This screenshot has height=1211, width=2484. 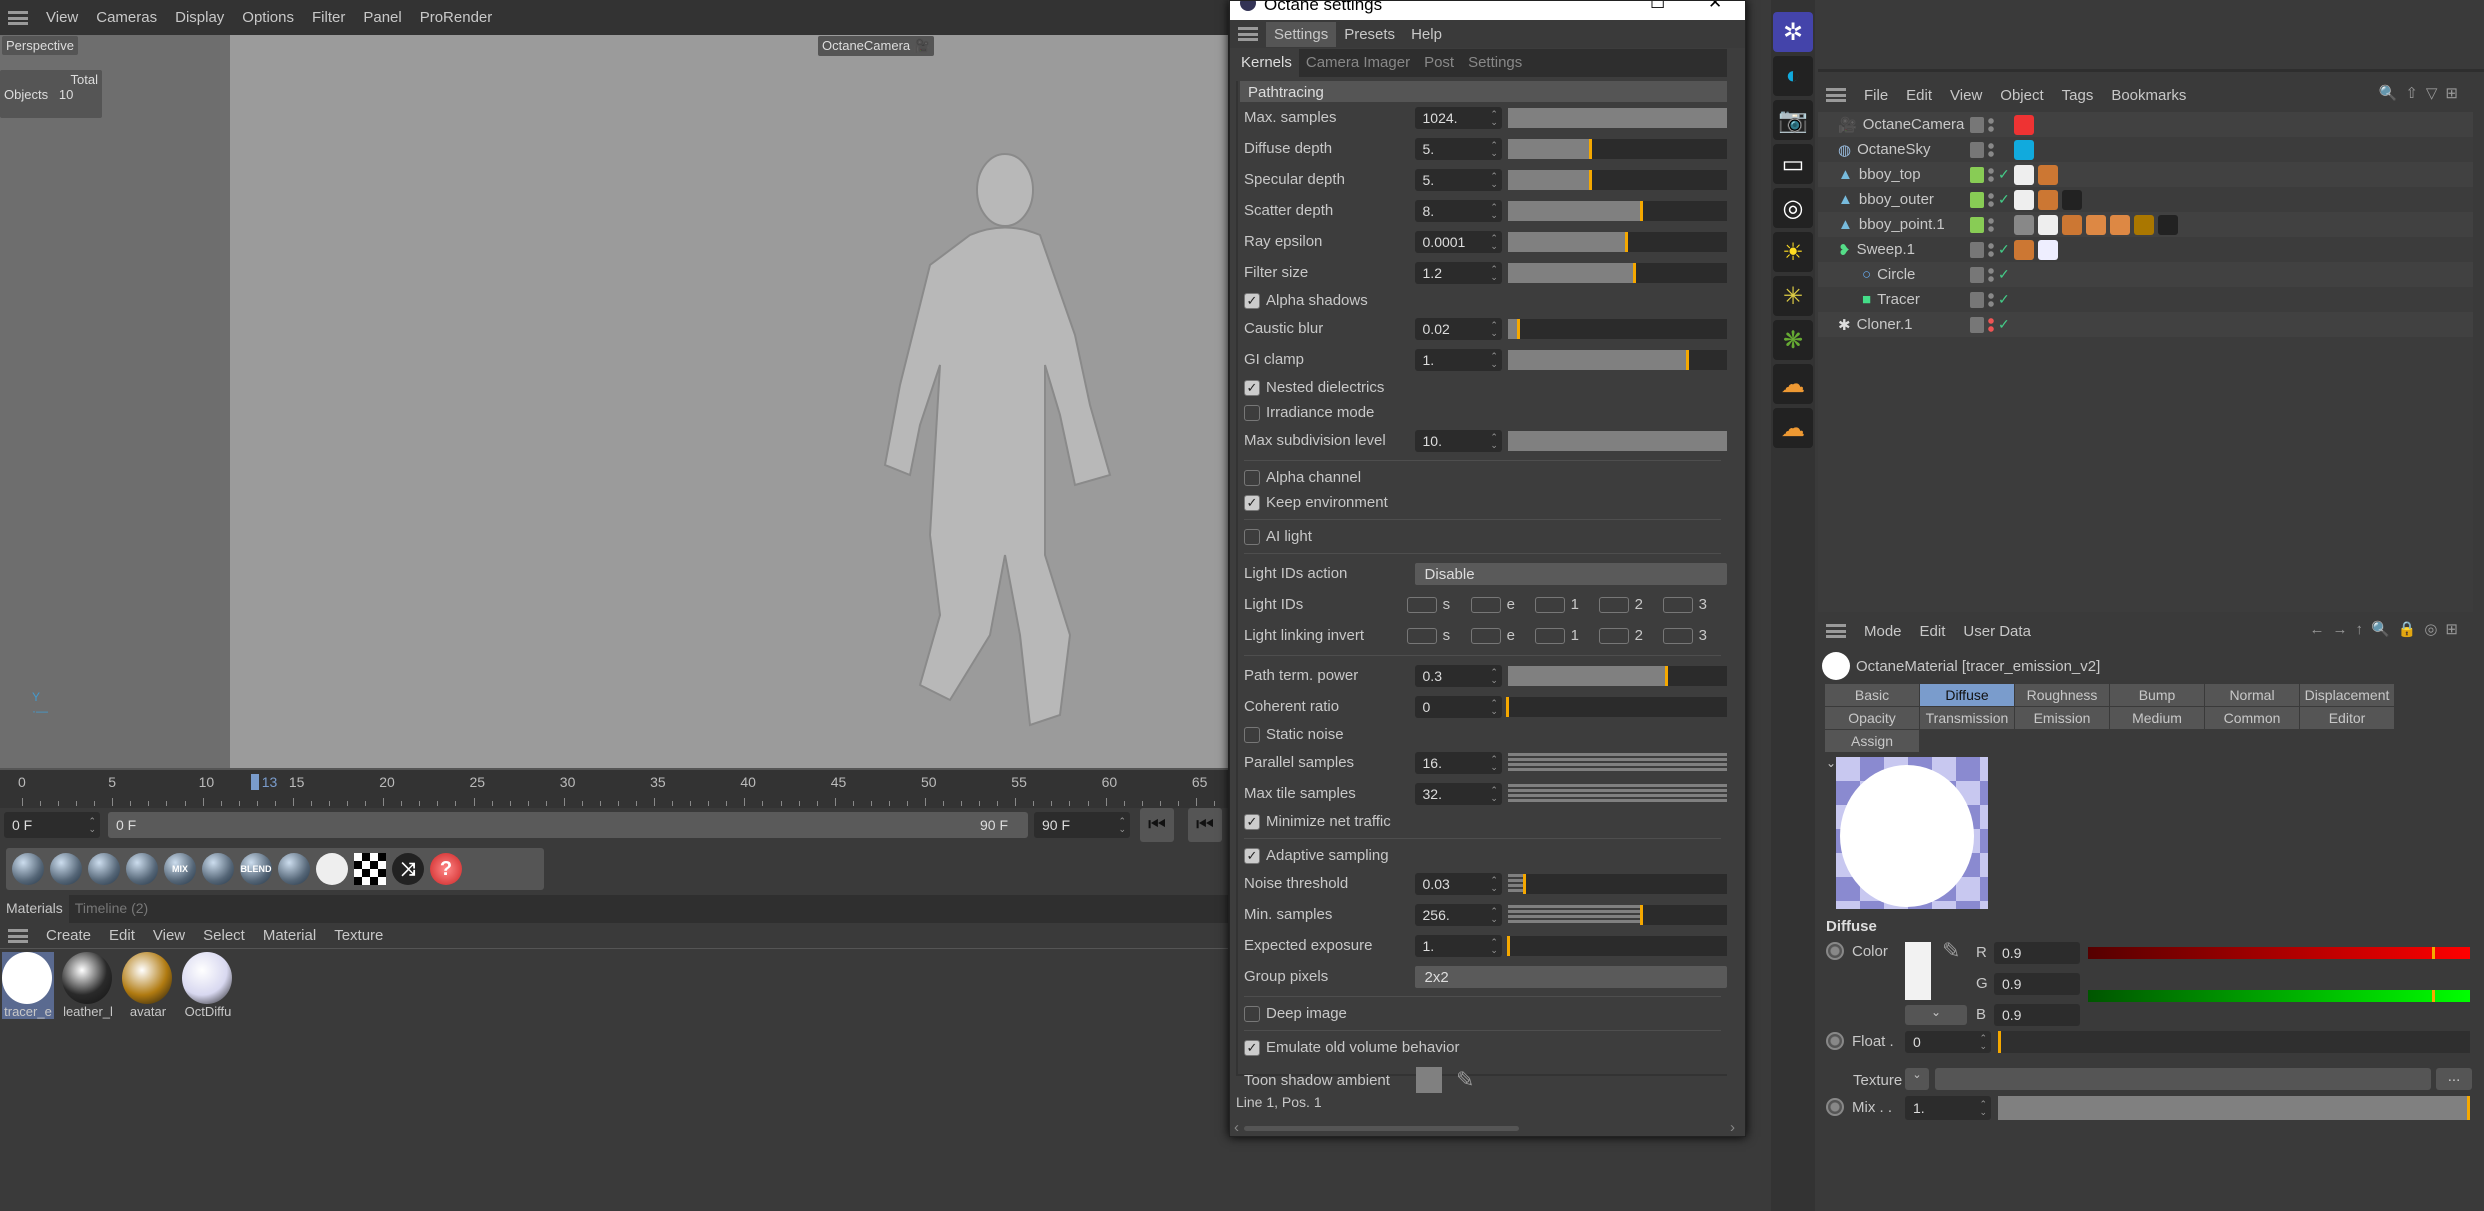 I want to click on g-slider, so click(x=2279, y=996).